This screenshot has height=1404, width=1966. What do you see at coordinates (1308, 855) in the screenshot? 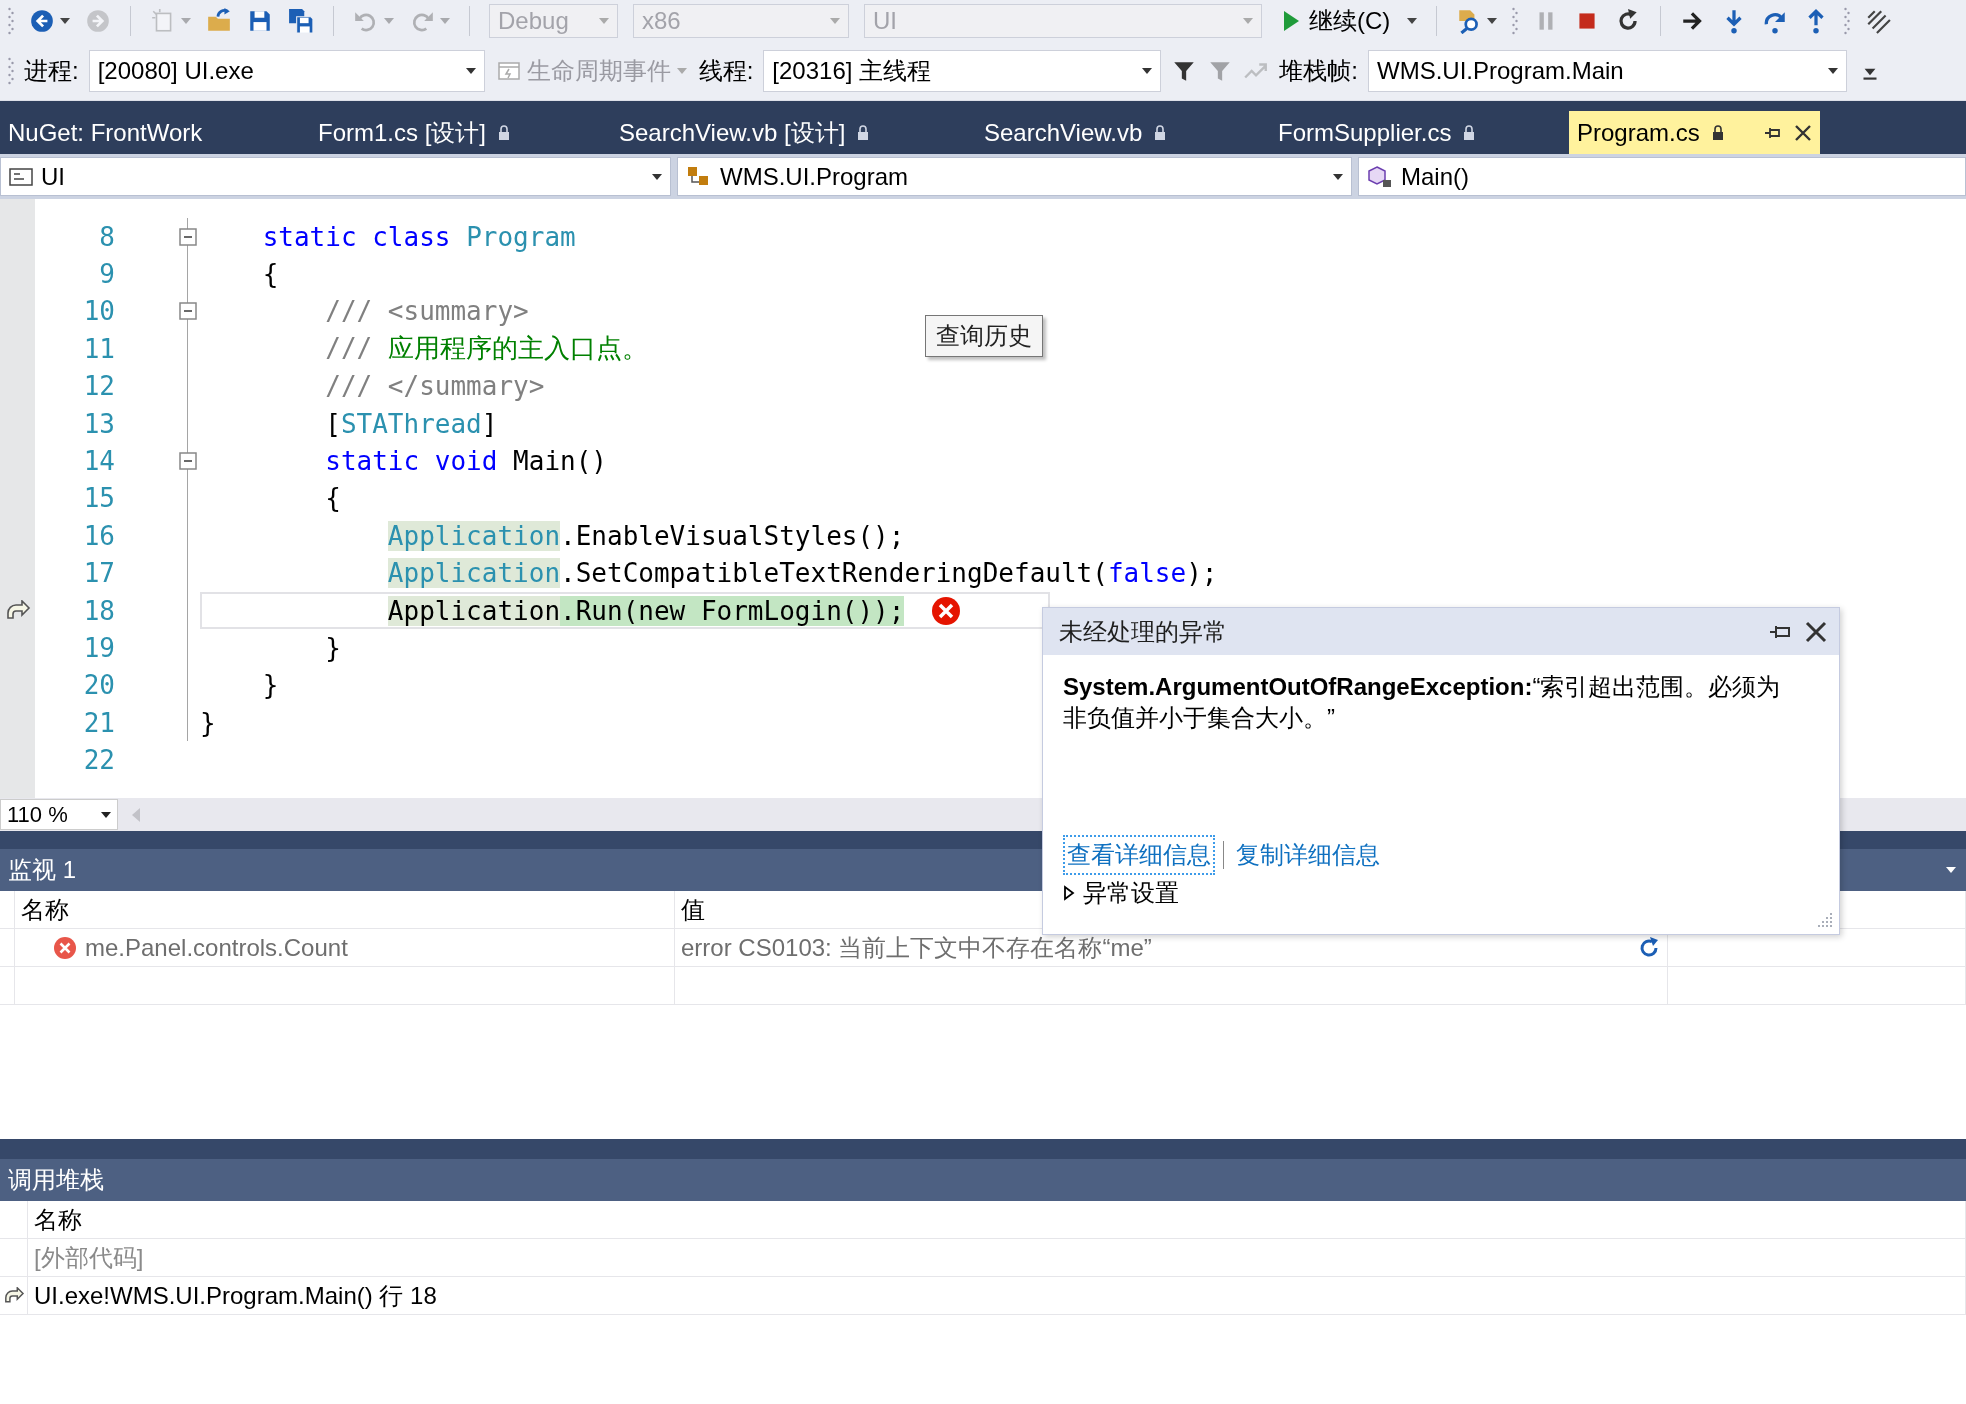
I see `link: 复制详细信息` at bounding box center [1308, 855].